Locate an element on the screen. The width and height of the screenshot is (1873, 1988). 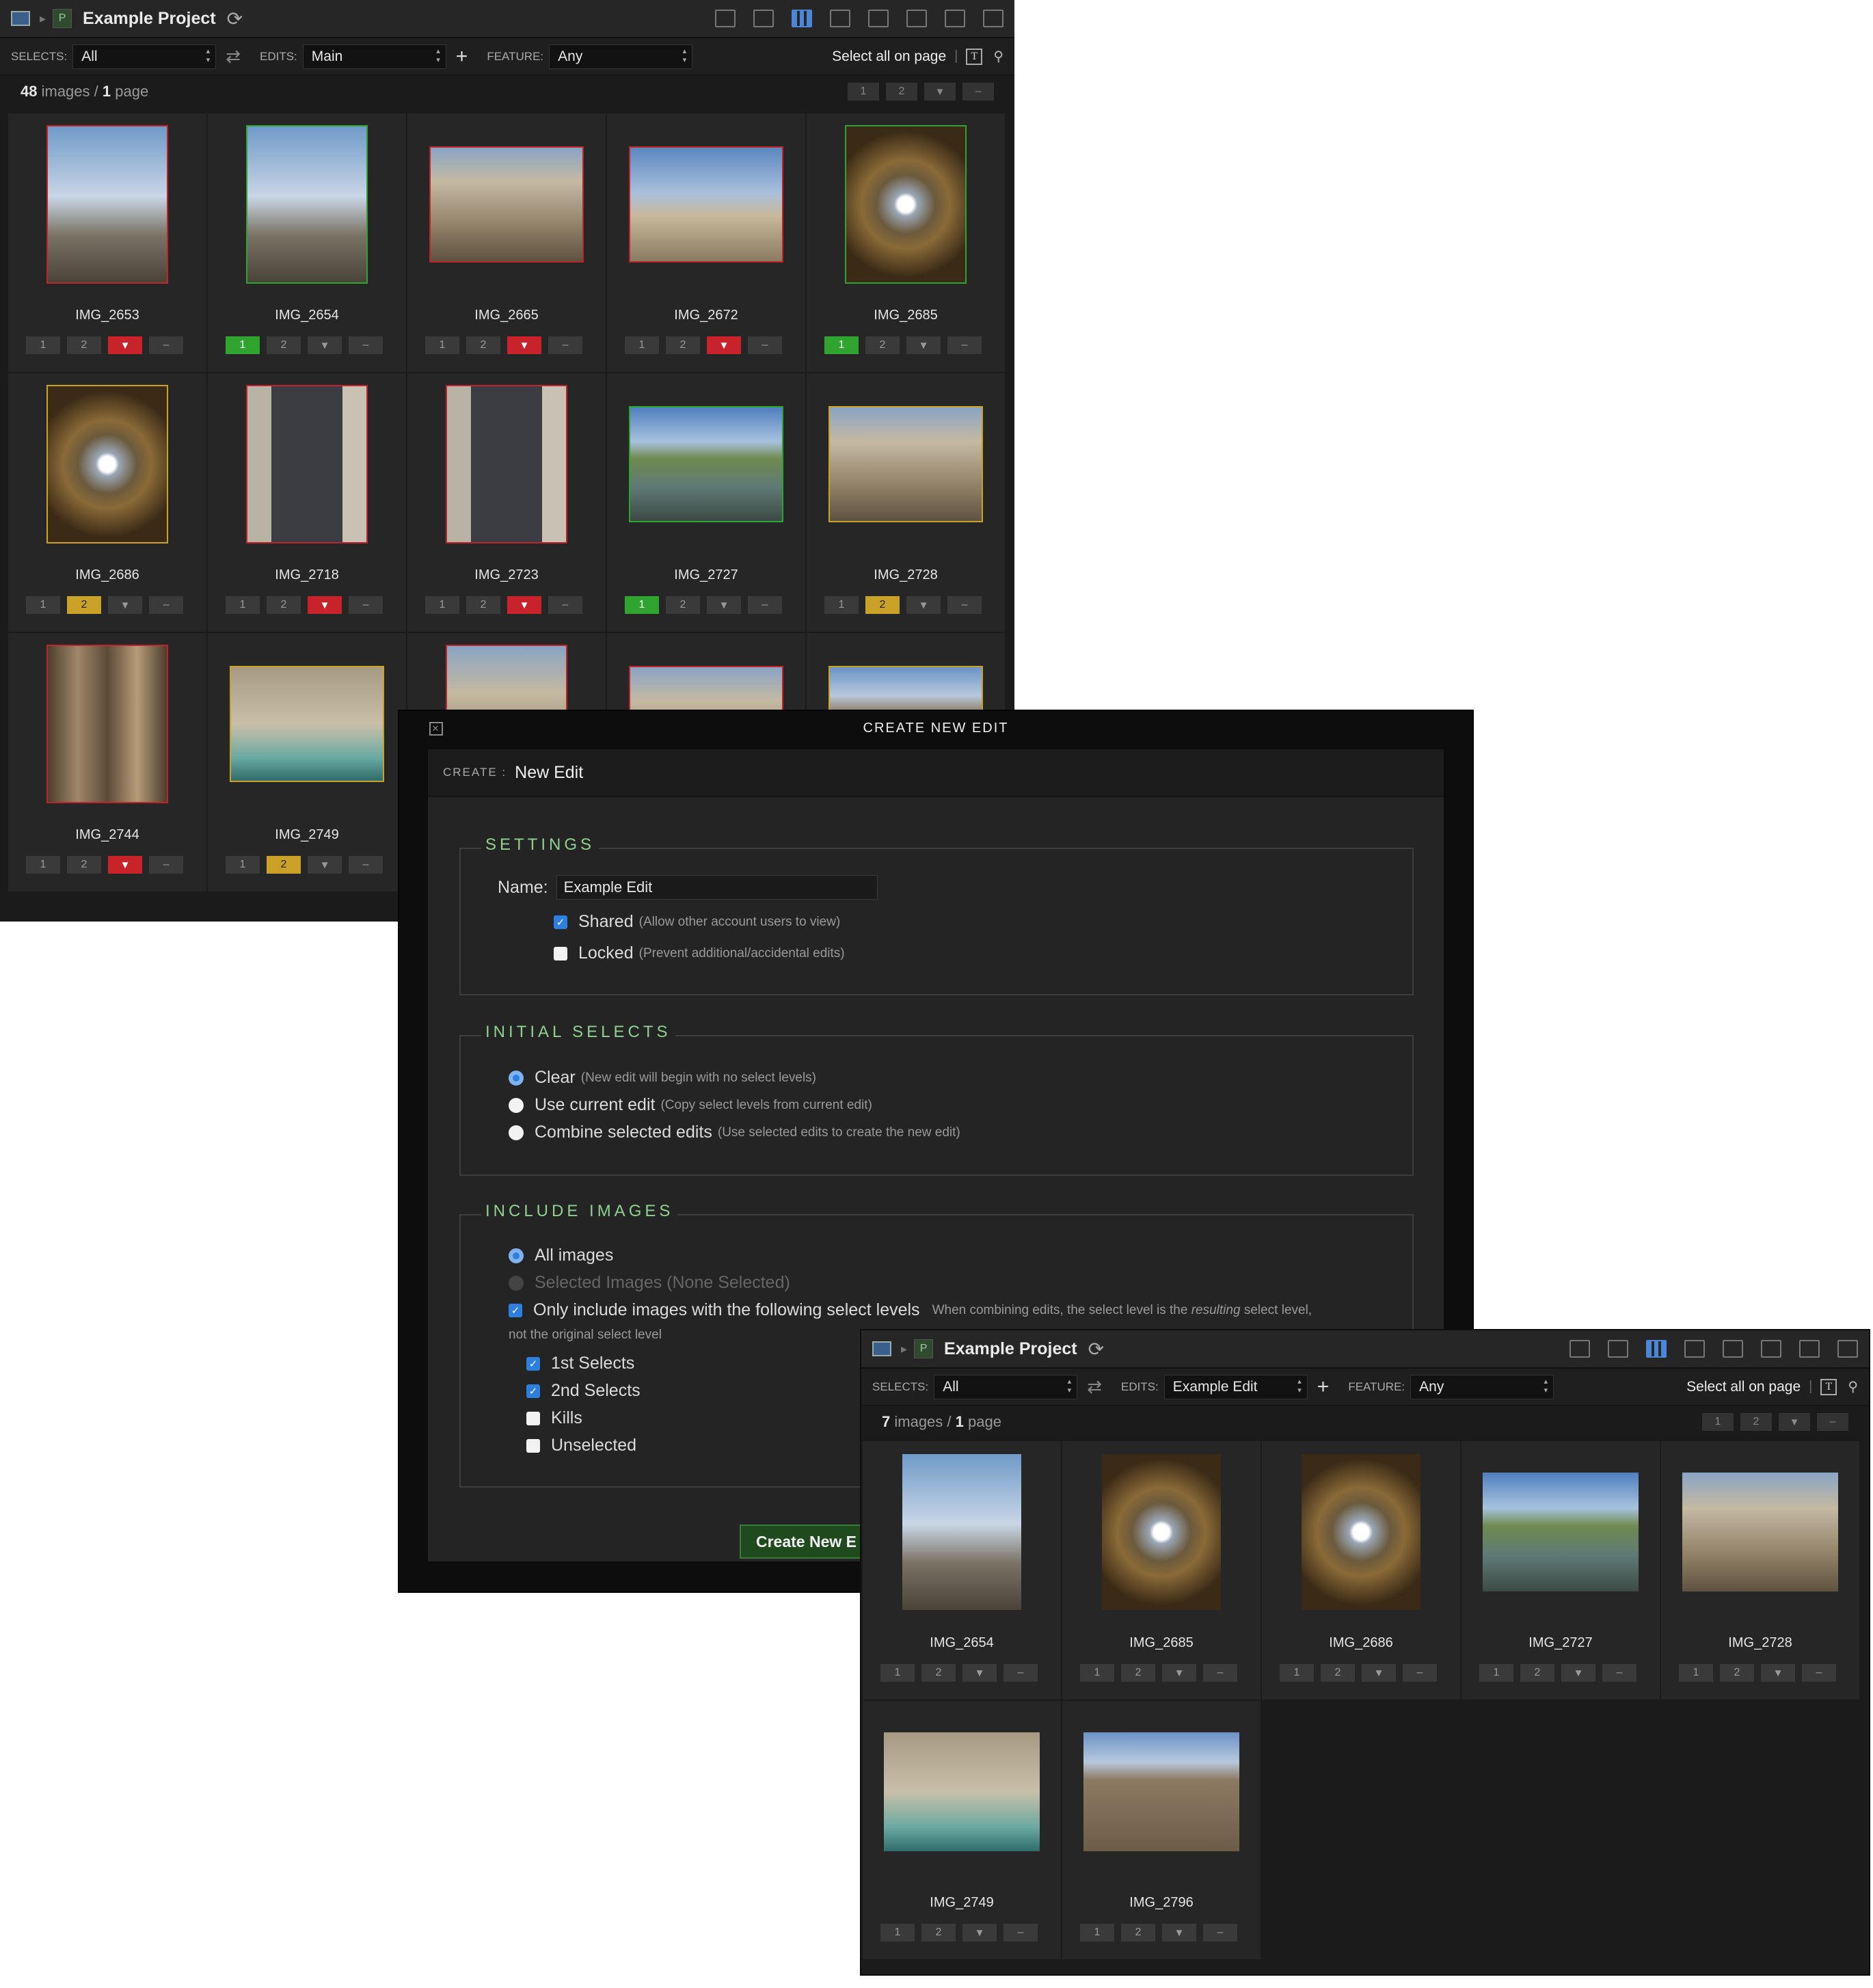
kills-checkbox is located at coordinates (533, 1418).